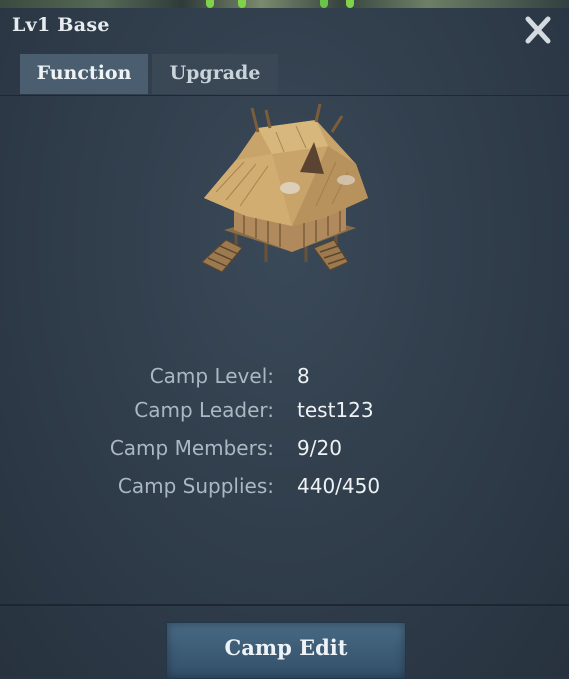  What do you see at coordinates (195, 486) in the screenshot?
I see `camp-supplies-label: Camp Supplies:` at bounding box center [195, 486].